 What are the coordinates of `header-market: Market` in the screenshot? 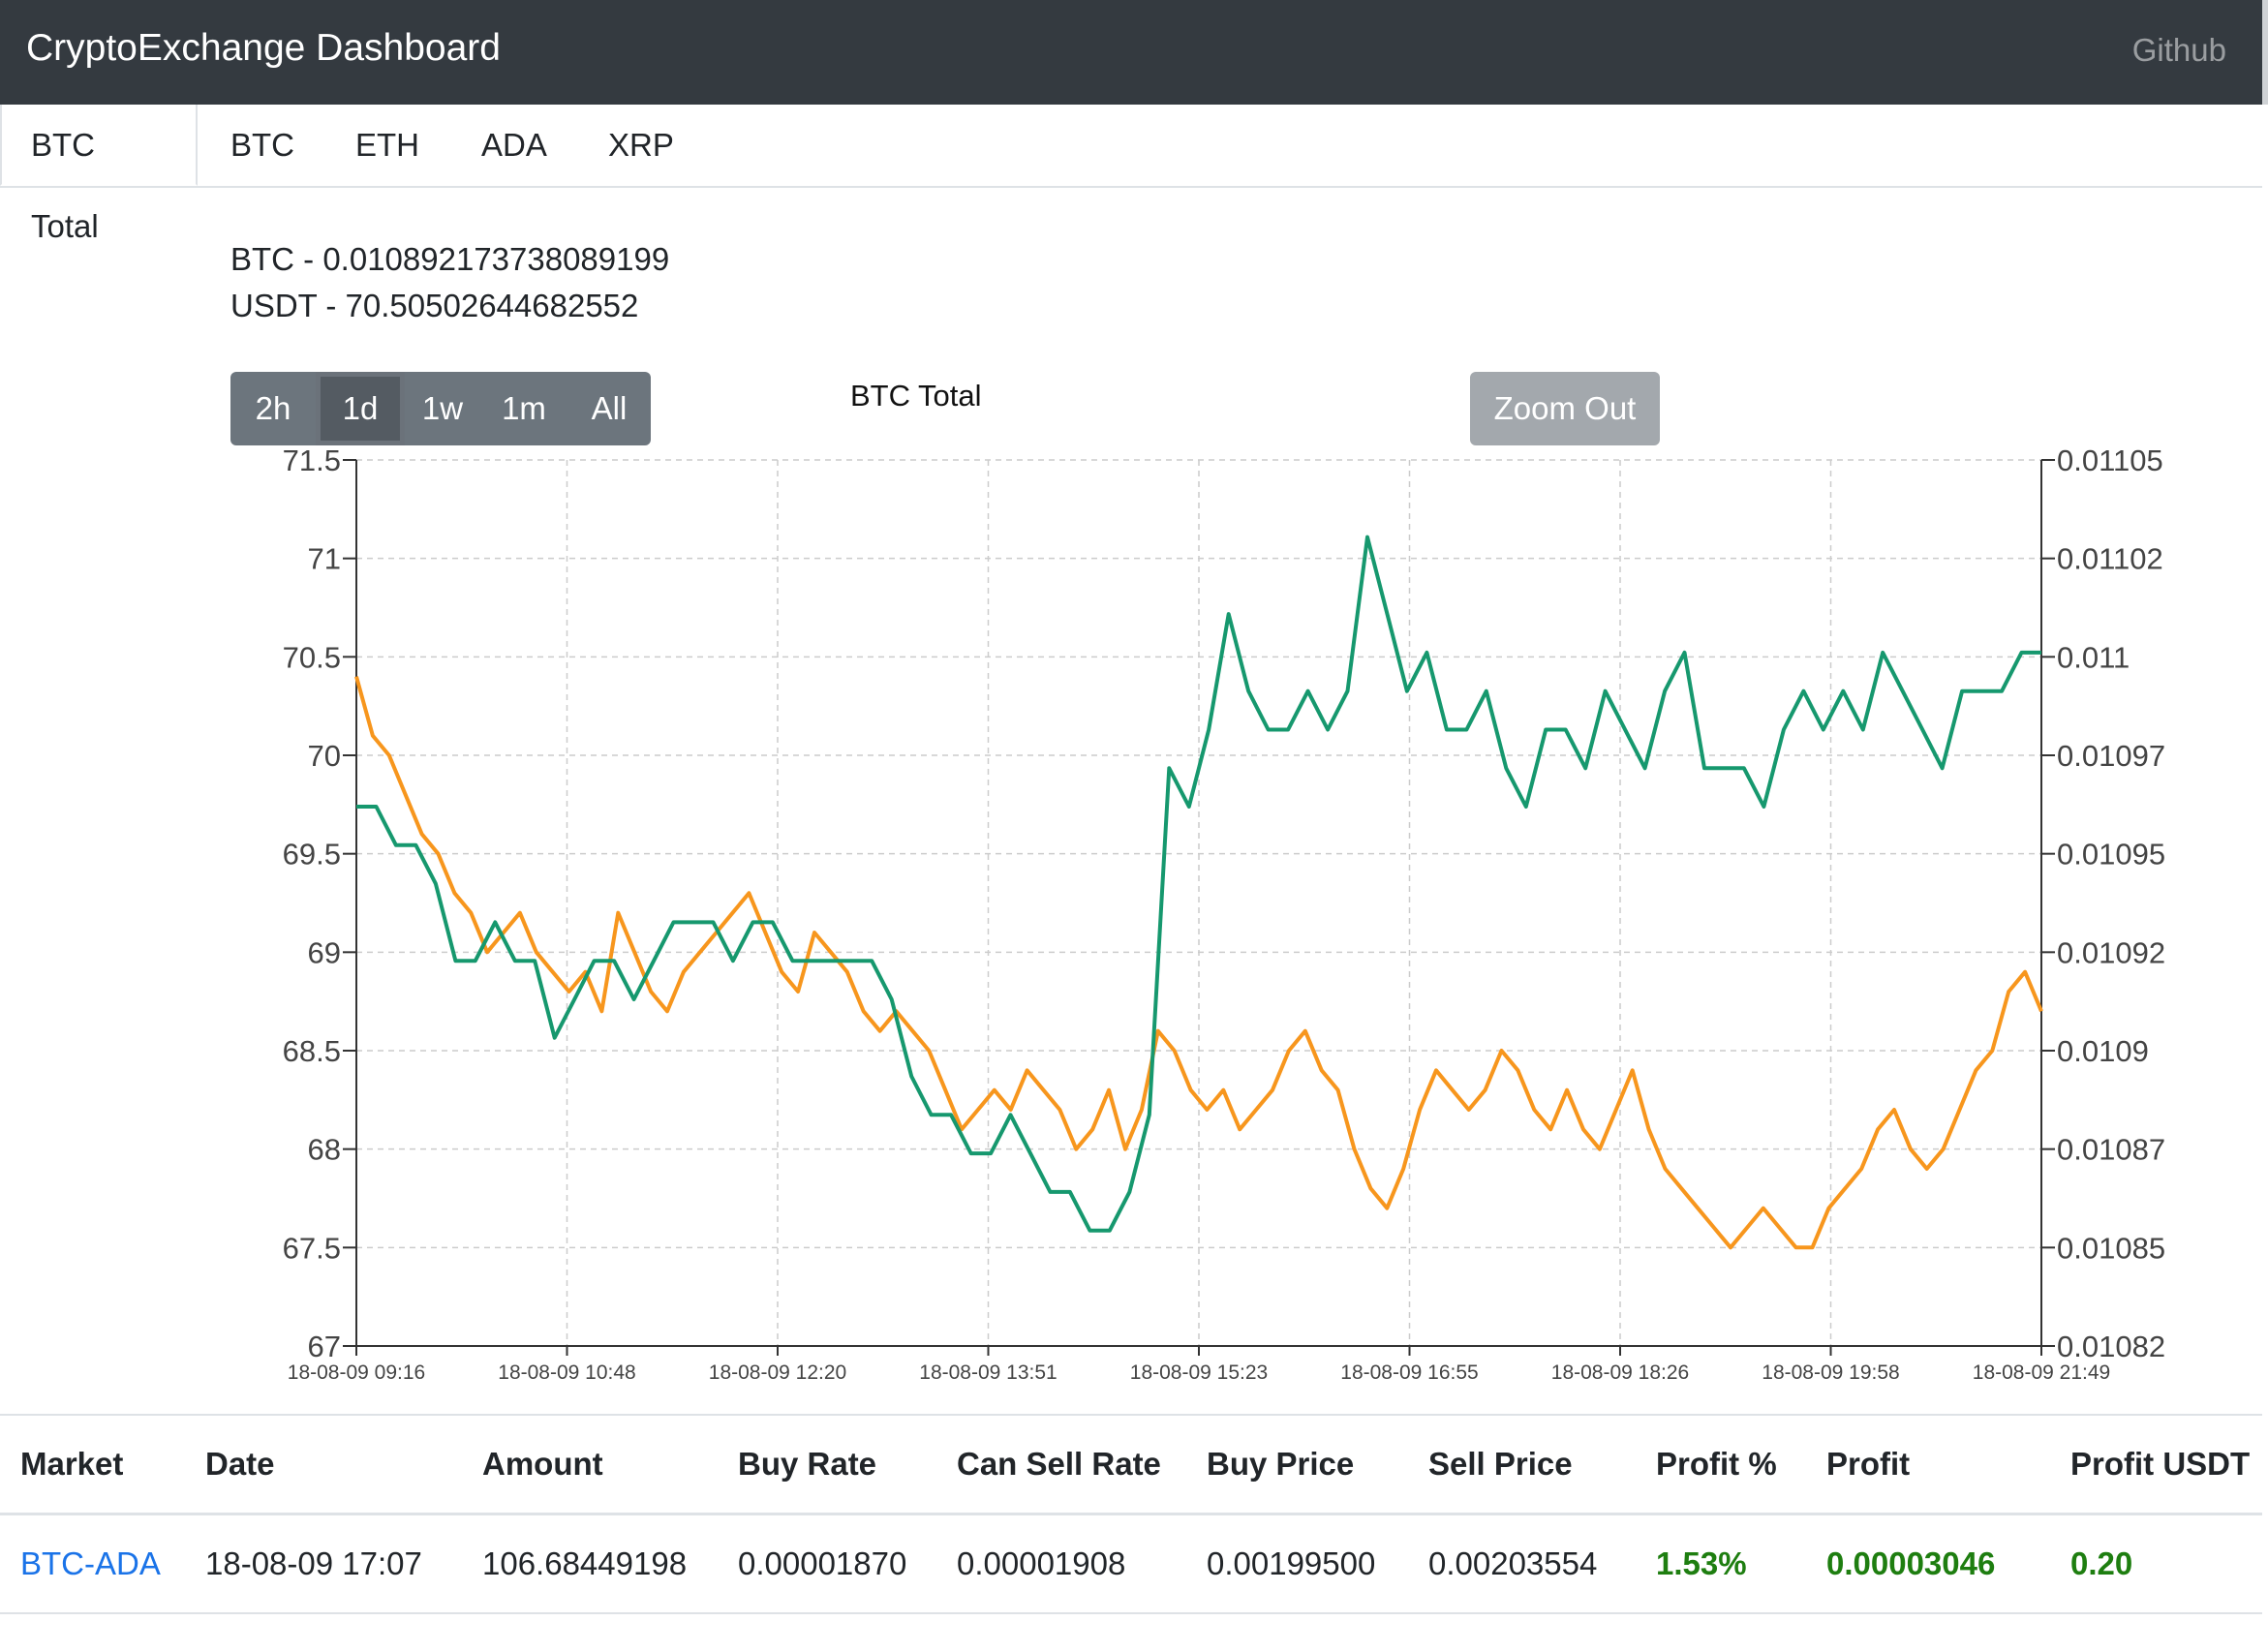 It's located at (93, 1464).